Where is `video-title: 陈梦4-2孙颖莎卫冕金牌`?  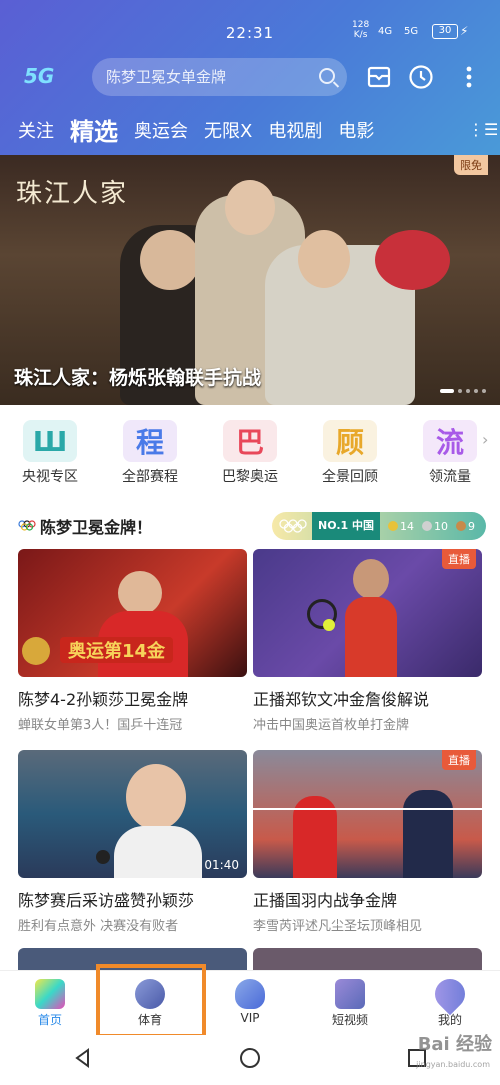 video-title: 陈梦4-2孙颖莎卫冕金牌 is located at coordinates (103, 699).